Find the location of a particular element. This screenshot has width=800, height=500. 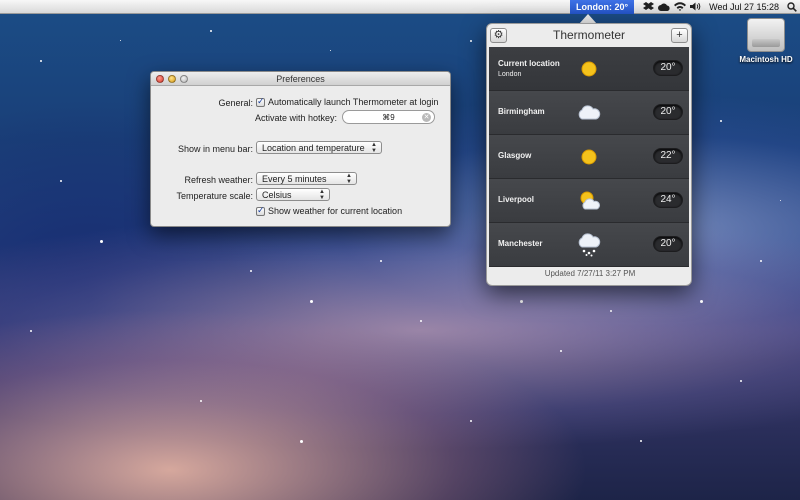

partly-cloudy-icon is located at coordinates (589, 201).